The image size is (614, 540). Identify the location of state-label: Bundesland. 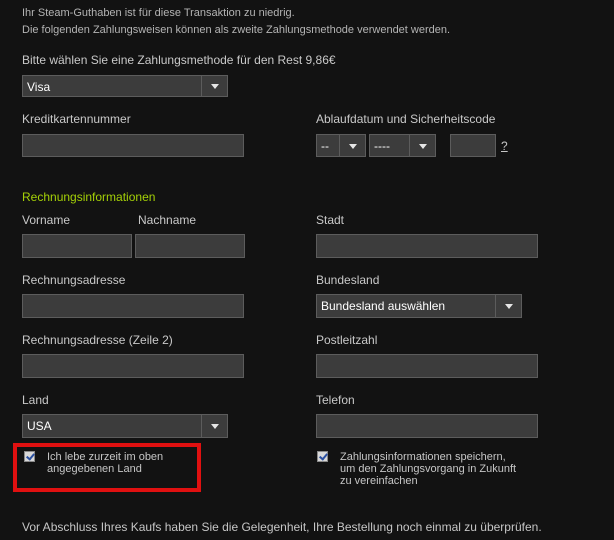
(348, 280).